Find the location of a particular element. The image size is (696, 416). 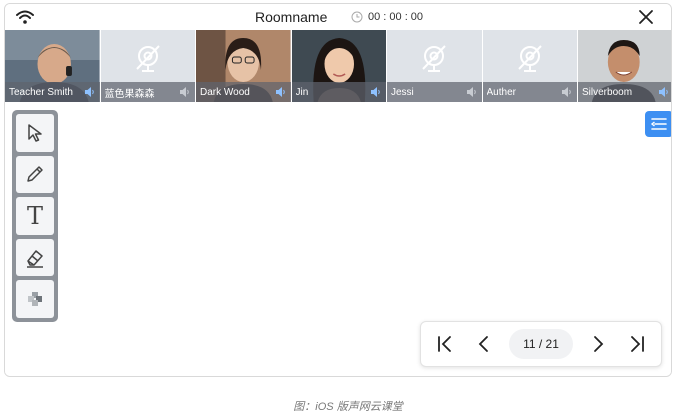

room-name: Roomname is located at coordinates (291, 17).